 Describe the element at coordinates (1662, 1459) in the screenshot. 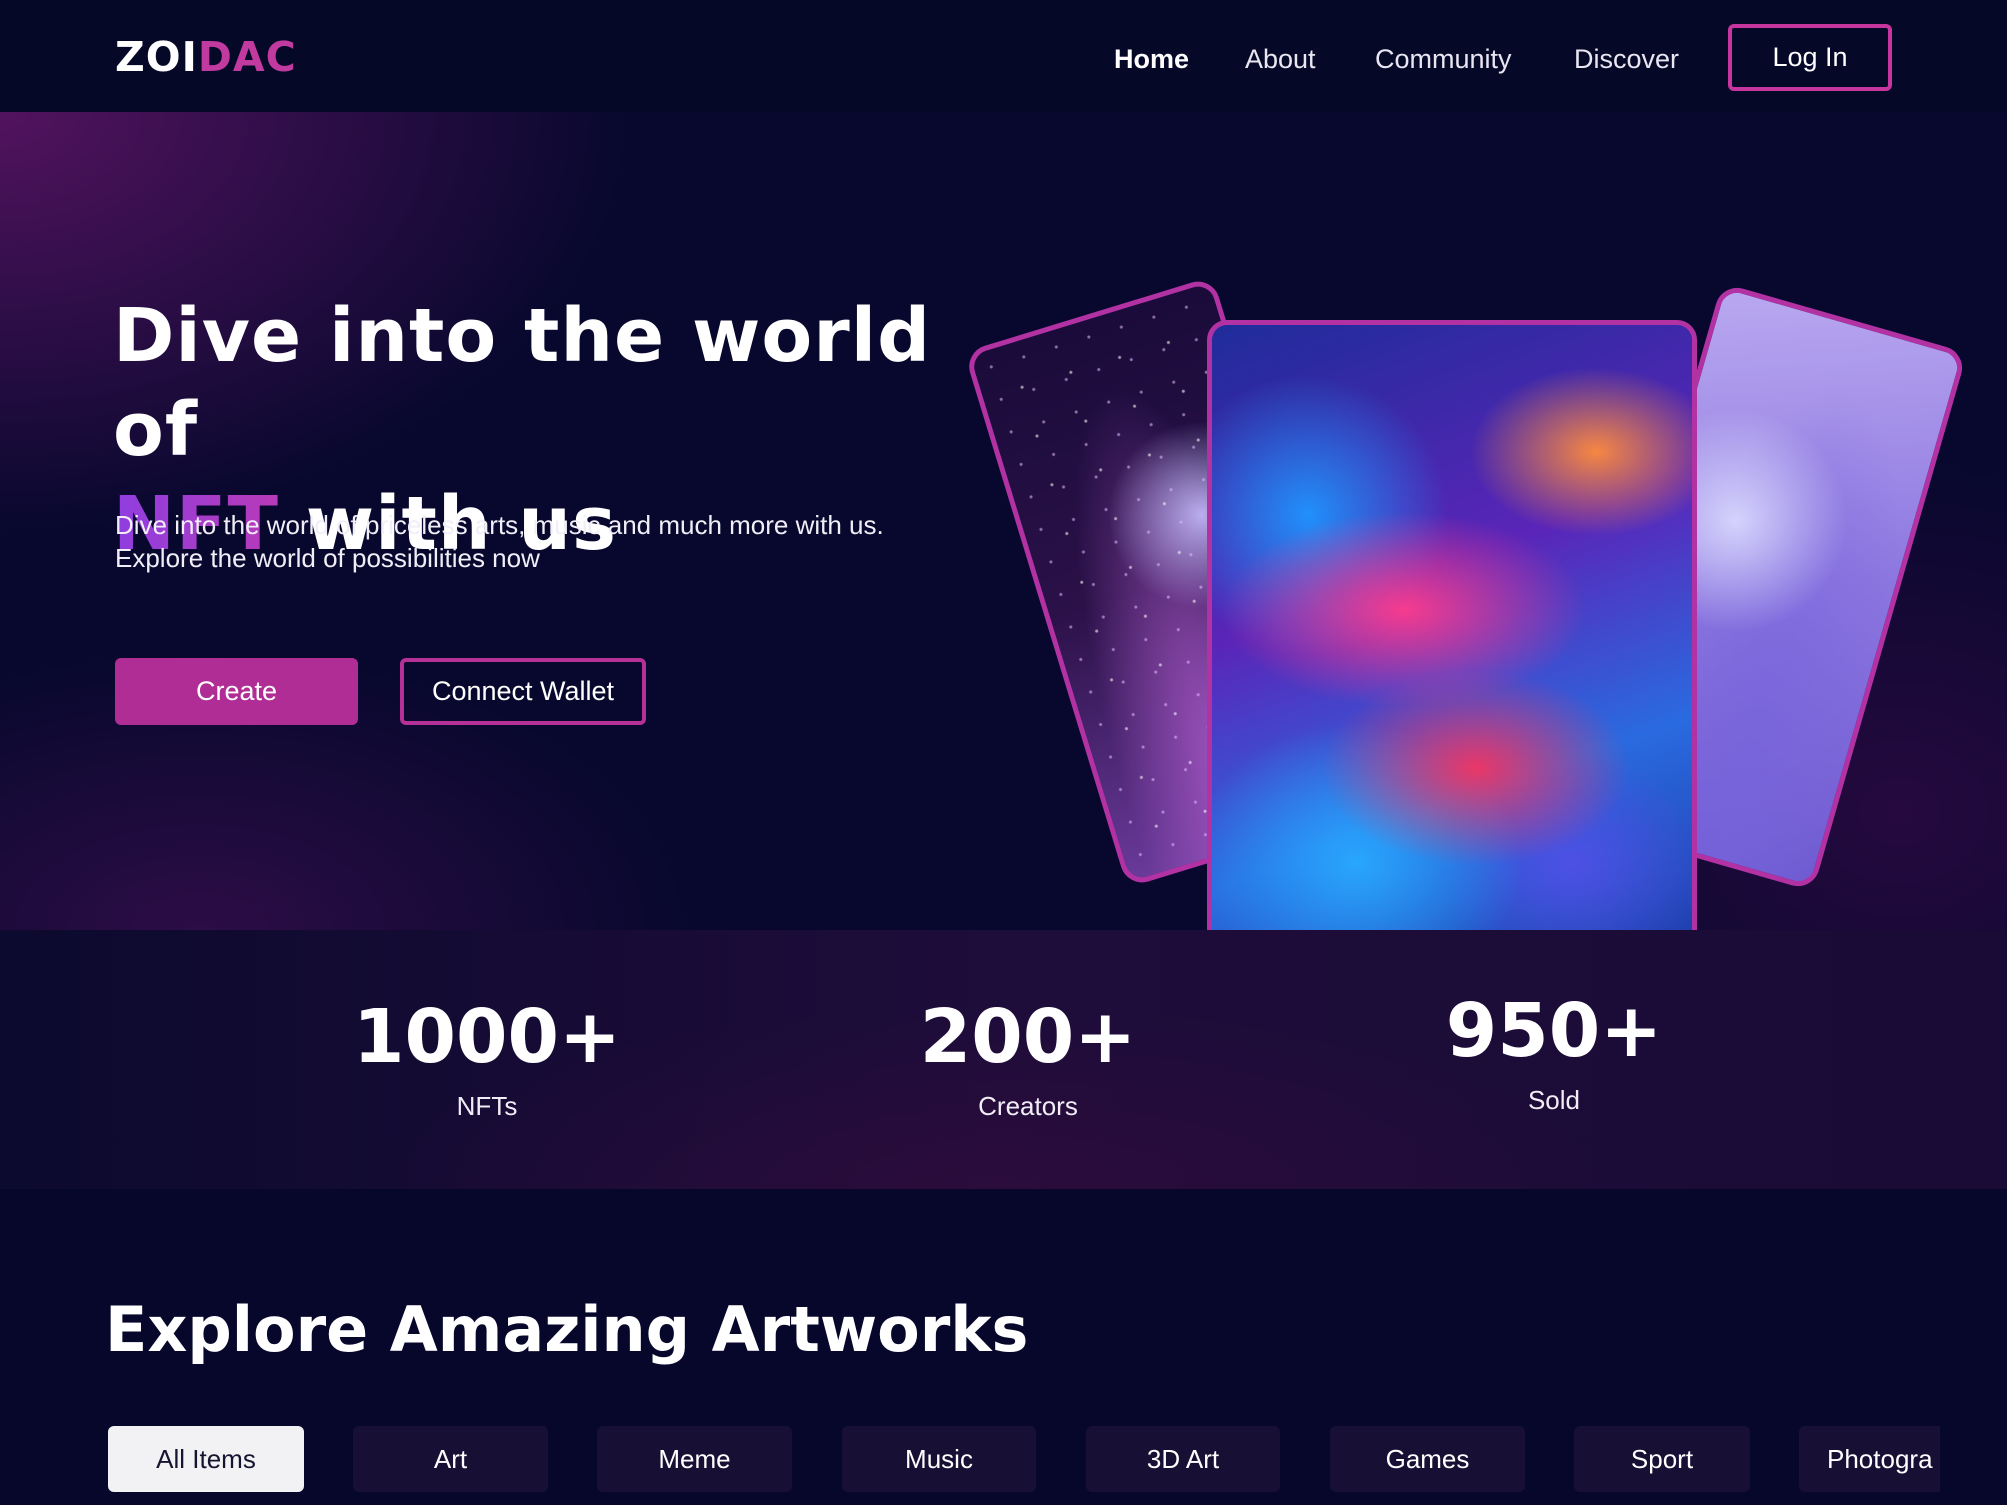

I see `filter-sport: Sport` at that location.